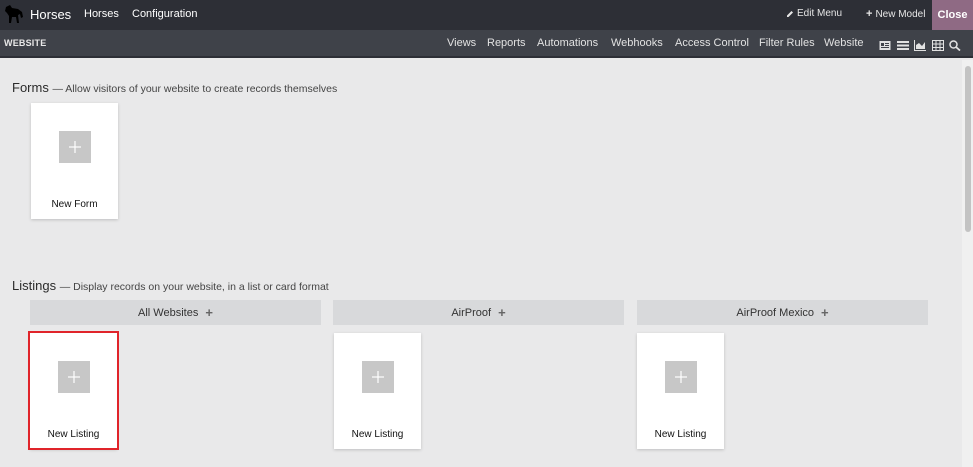 Image resolution: width=973 pixels, height=467 pixels. Describe the element at coordinates (775, 312) in the screenshot. I see `group-name: AirProof Mexico` at that location.